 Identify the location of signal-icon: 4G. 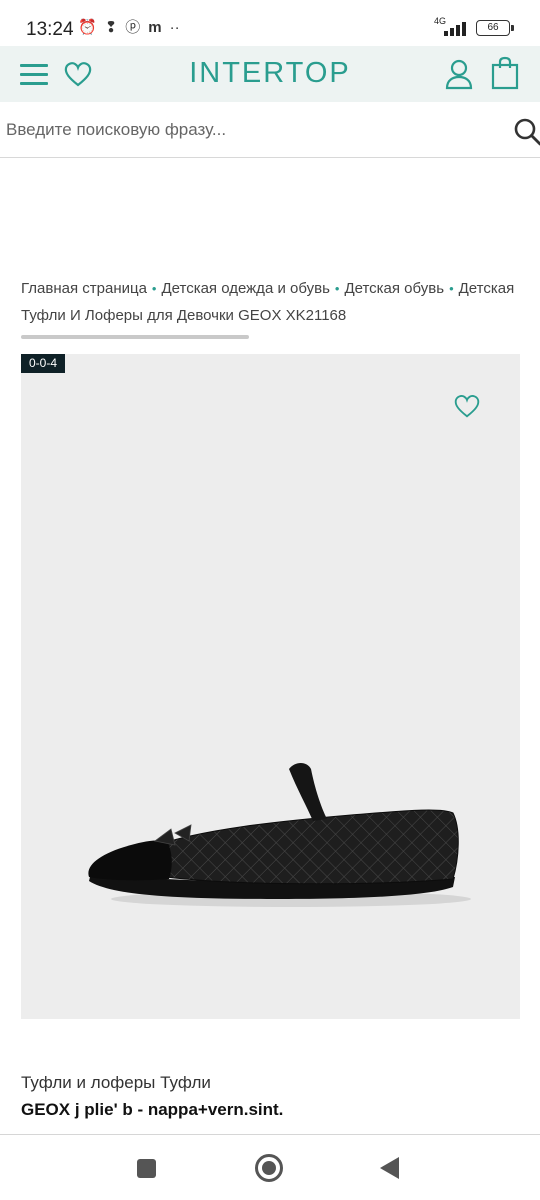
(451, 27).